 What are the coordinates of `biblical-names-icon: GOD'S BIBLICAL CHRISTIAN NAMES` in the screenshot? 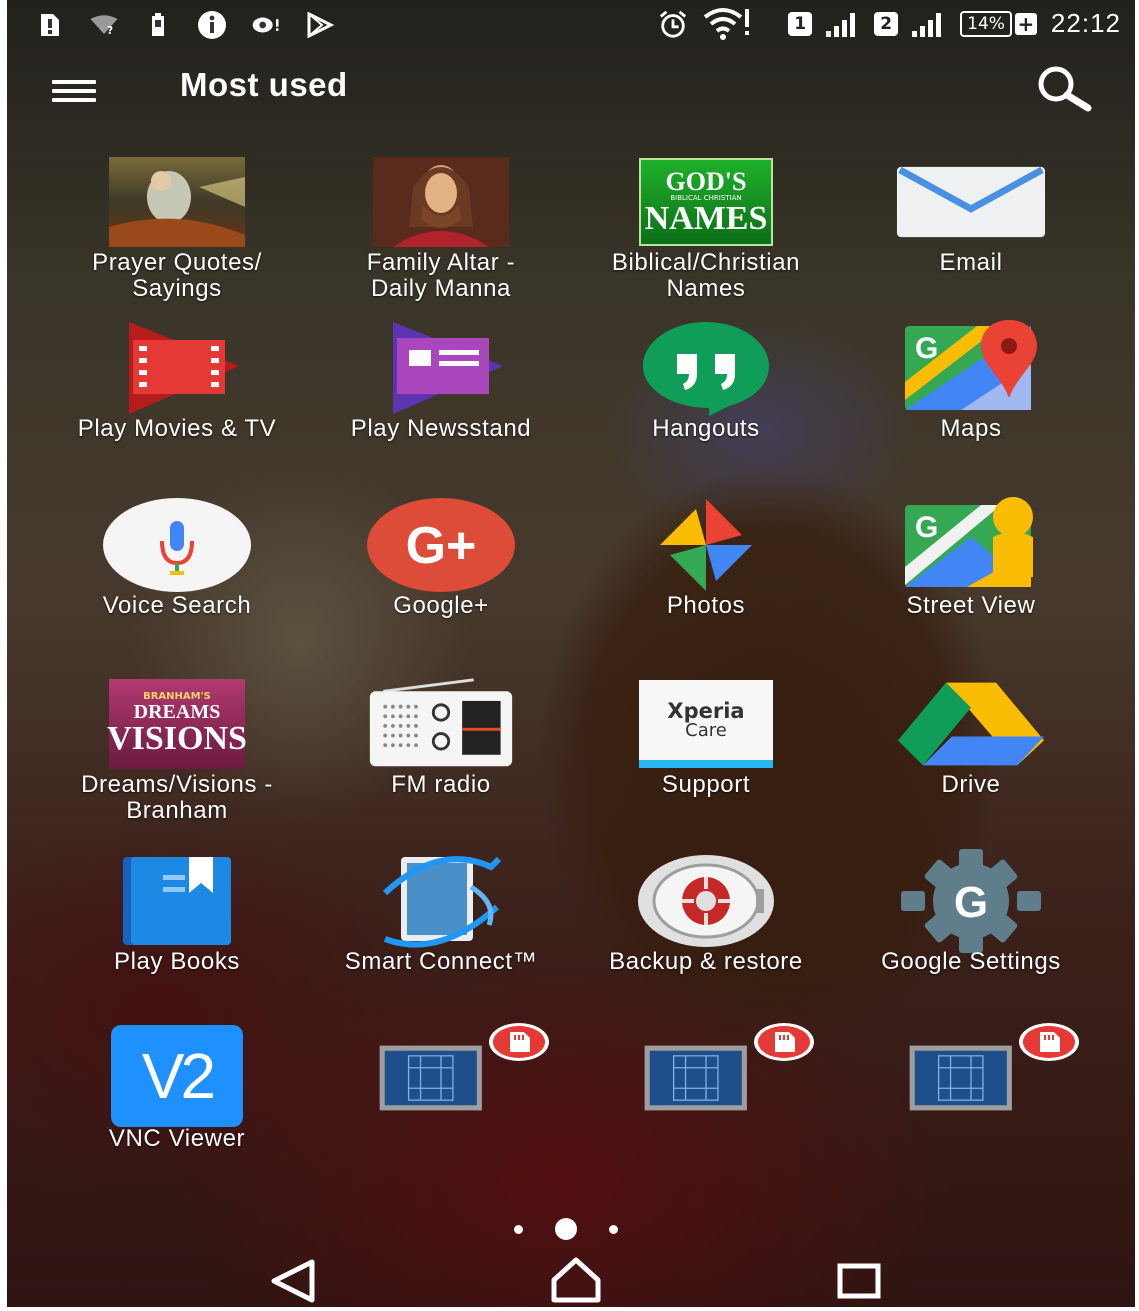 It's located at (706, 202).